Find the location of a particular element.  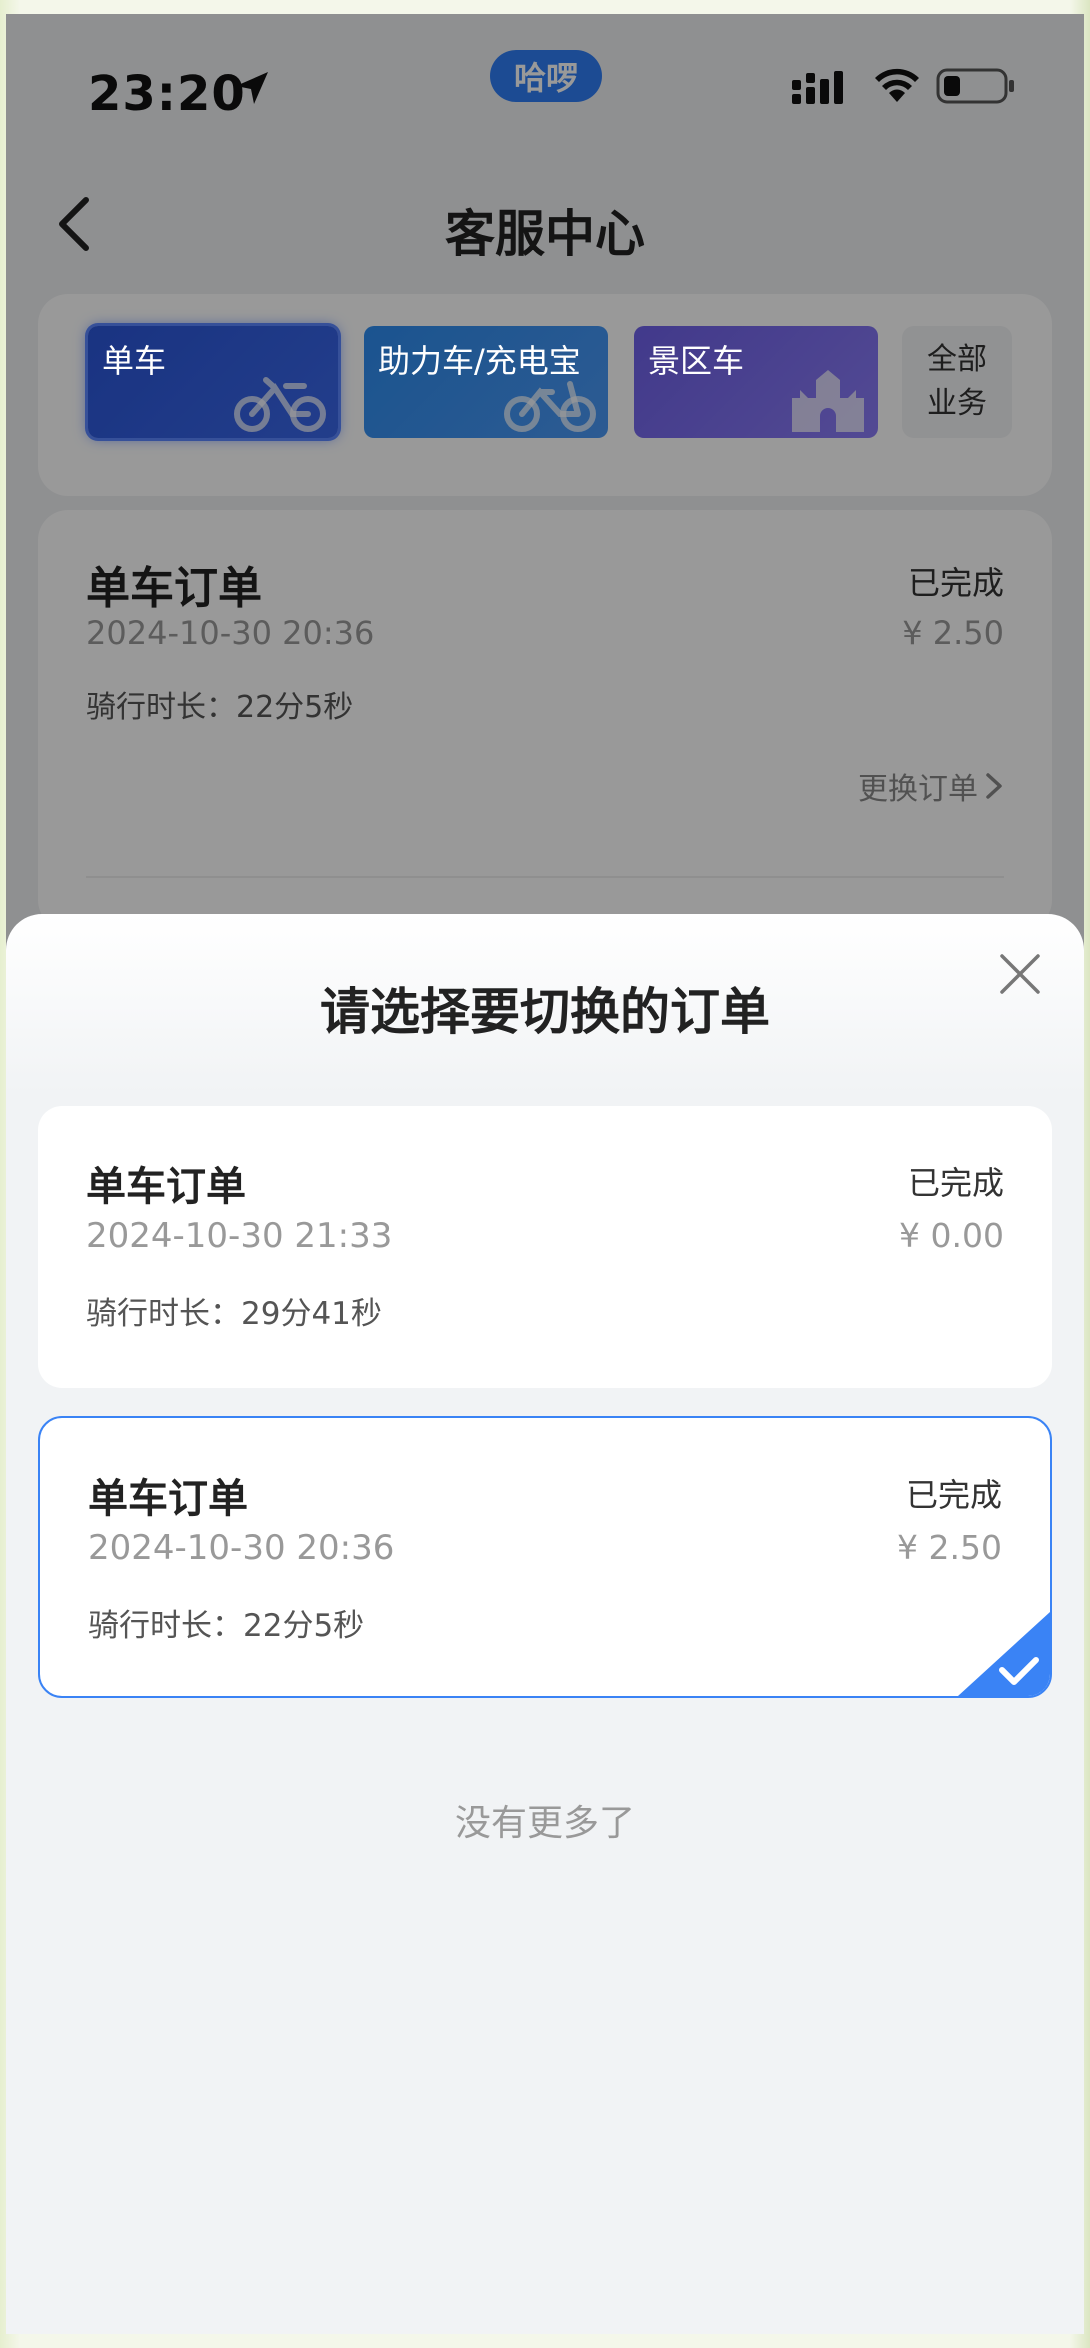

order-duration: 骑行时长：22分5秒 is located at coordinates (226, 1626).